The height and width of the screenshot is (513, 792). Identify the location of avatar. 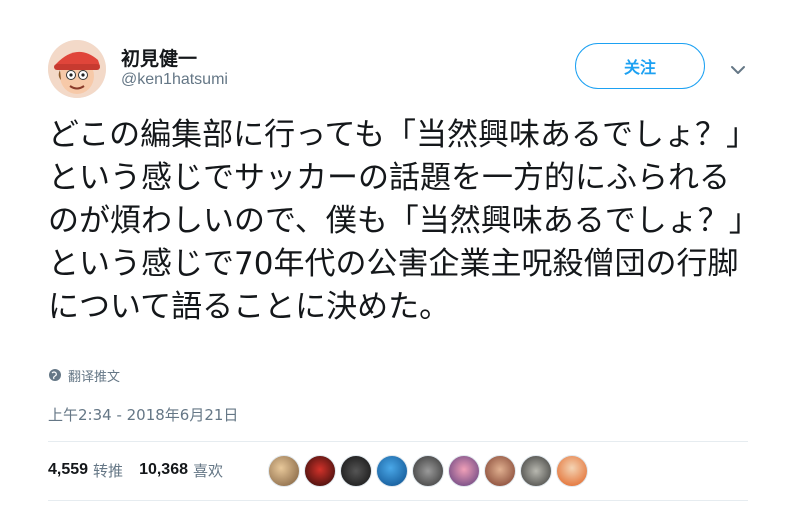
(77, 69).